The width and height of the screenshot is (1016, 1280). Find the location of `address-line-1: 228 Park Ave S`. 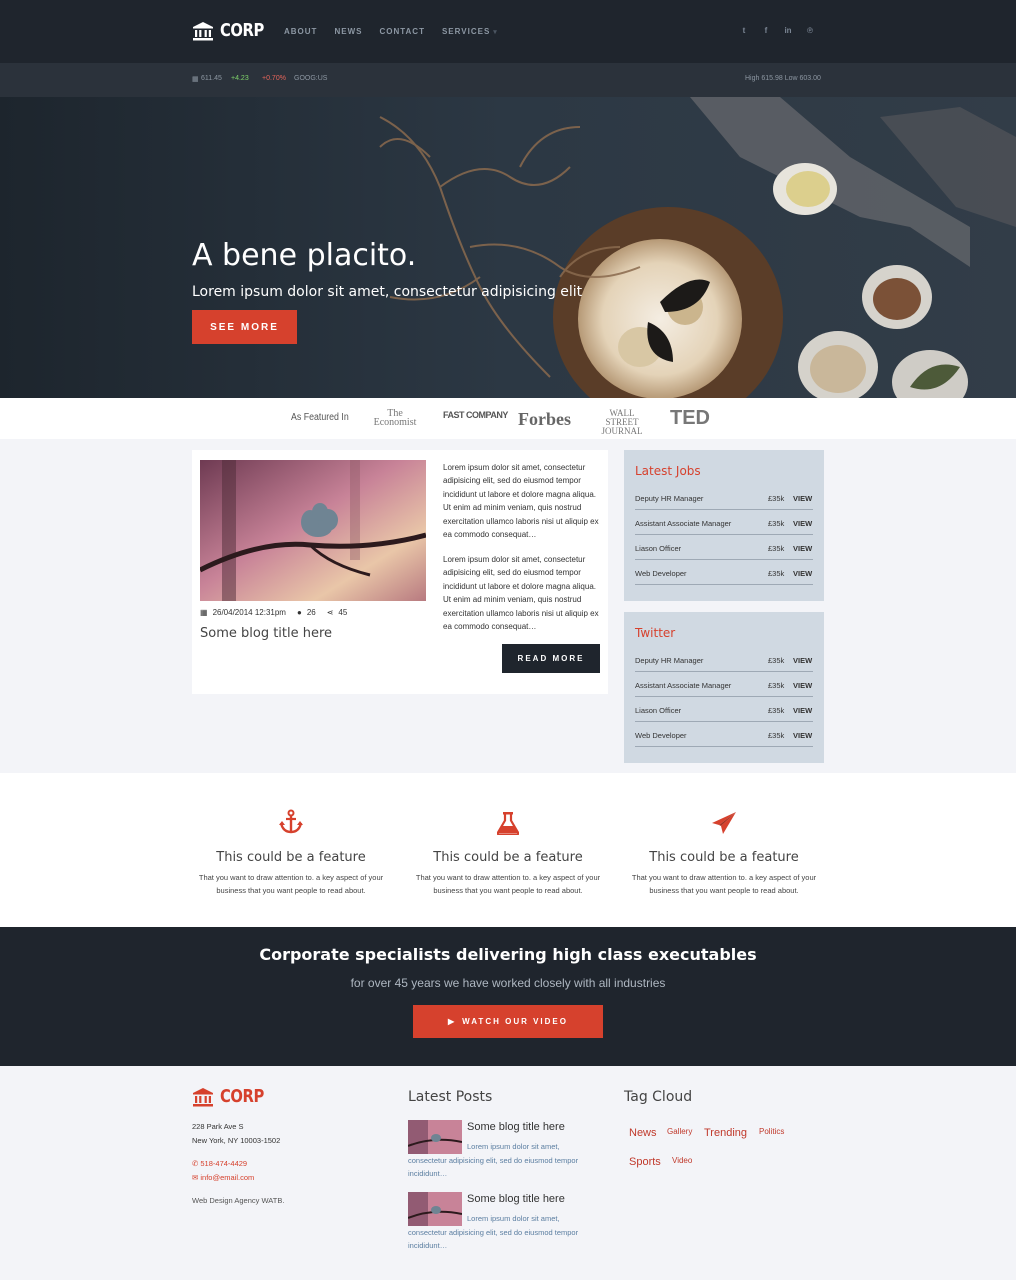

address-line-1: 228 Park Ave S is located at coordinates (218, 1126).